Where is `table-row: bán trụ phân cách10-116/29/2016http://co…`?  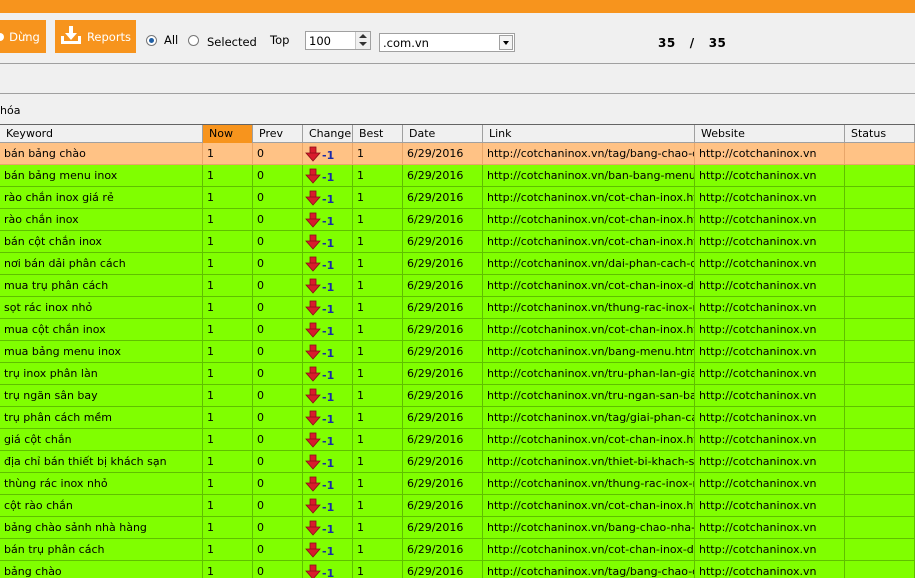
table-row: bán trụ phân cách10-116/29/2016http://co… is located at coordinates (457, 550).